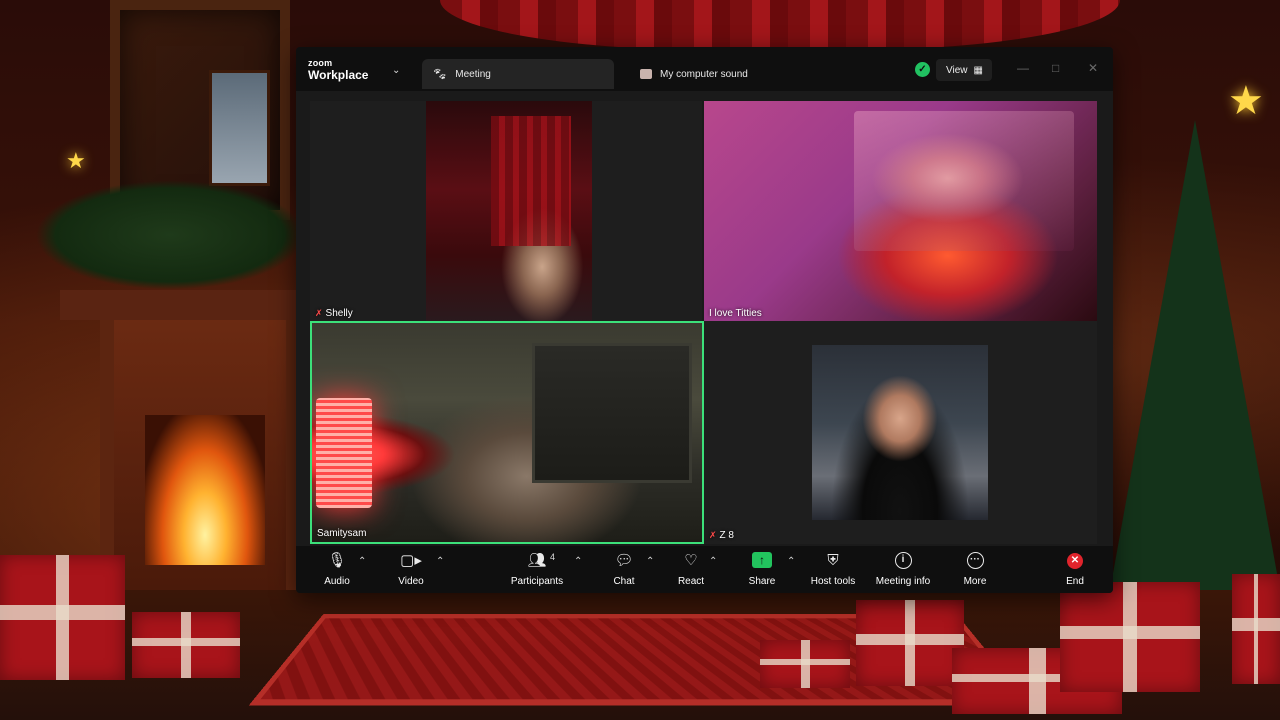 The width and height of the screenshot is (1280, 720). I want to click on tab-computer-sound-label: My computer sound, so click(704, 74).